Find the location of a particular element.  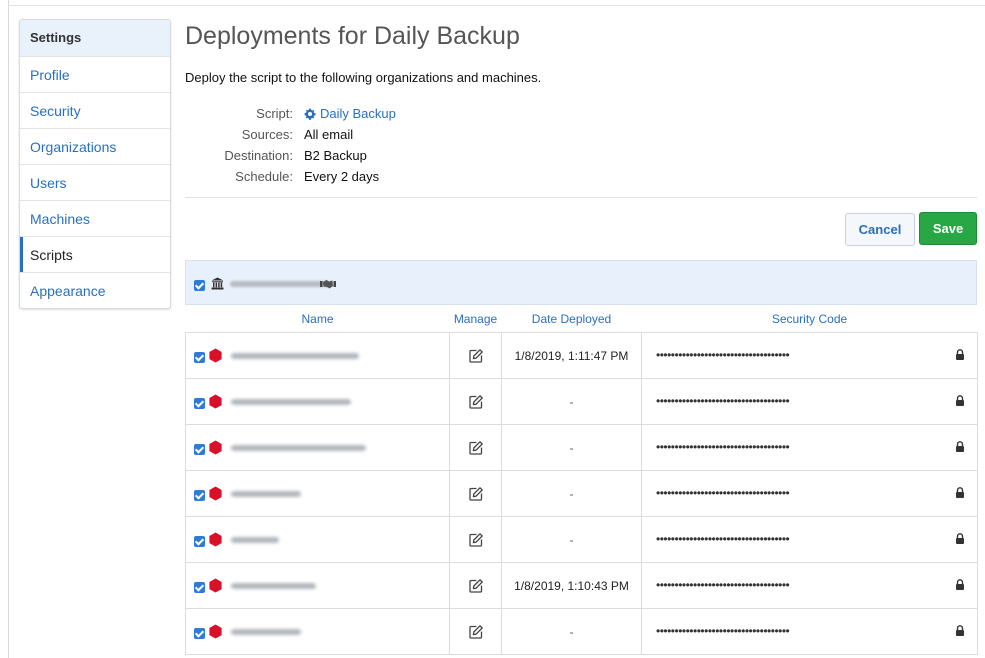

destination-label: Destination: is located at coordinates (258, 155).